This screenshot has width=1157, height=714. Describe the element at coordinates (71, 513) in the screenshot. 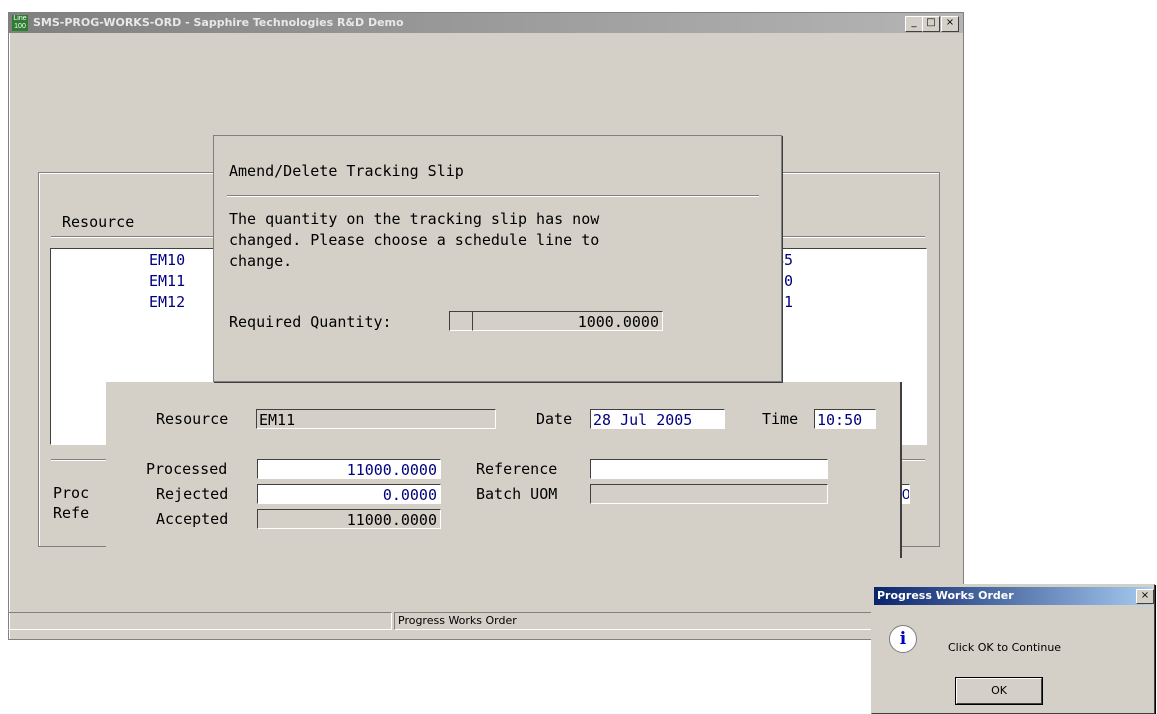

I see `reference-label-partial: Refe` at that location.